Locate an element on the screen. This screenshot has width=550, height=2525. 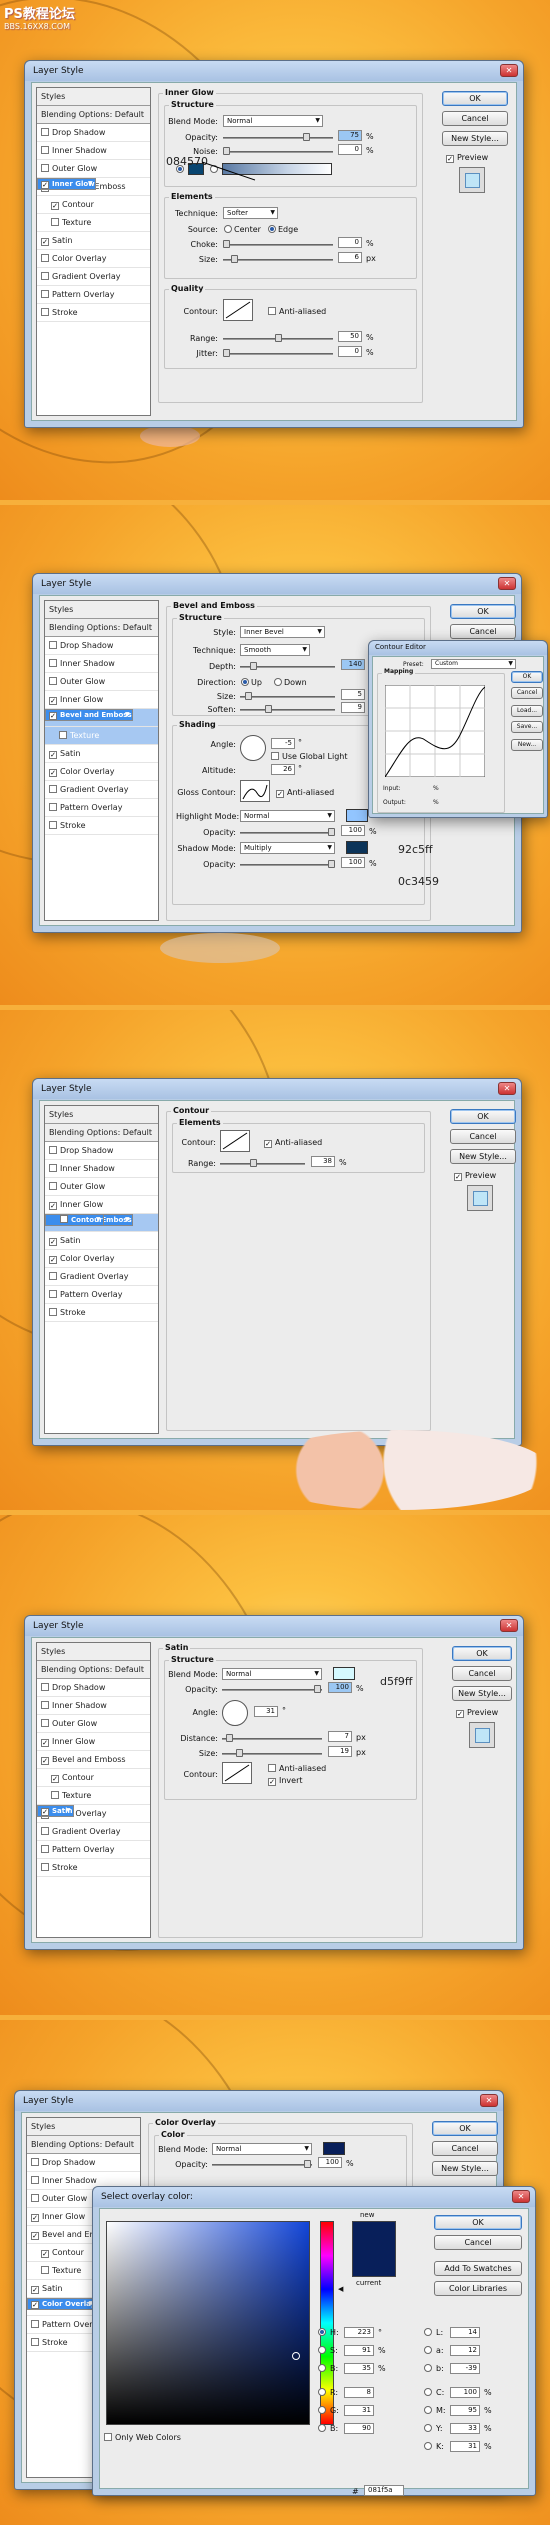
style-item-satin: ✓ Satin is located at coordinates (101, 754).